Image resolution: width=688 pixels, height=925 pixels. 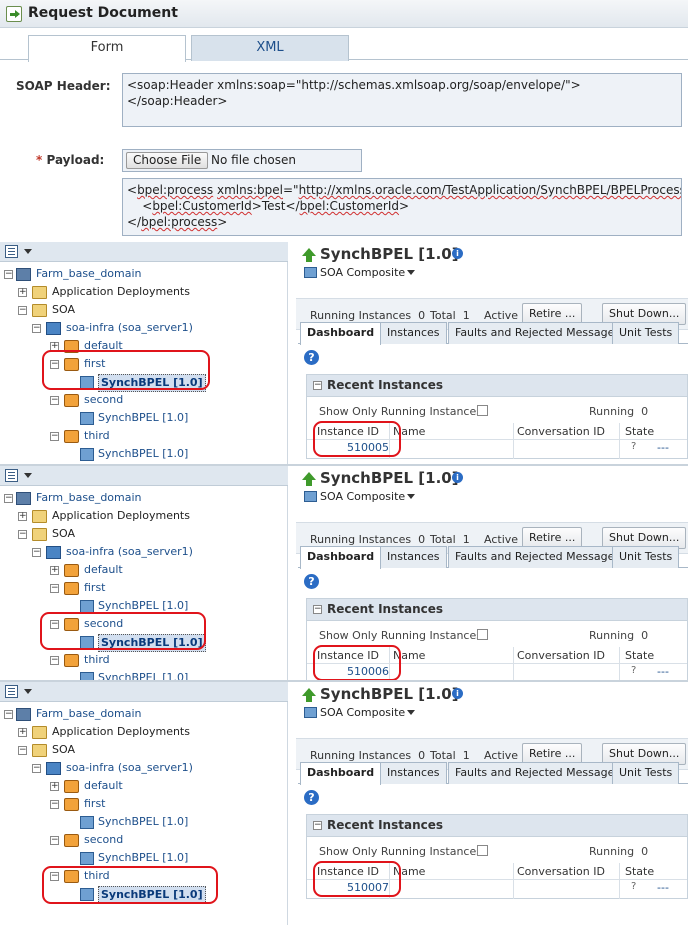 I want to click on composite-icon, so click(x=310, y=272).